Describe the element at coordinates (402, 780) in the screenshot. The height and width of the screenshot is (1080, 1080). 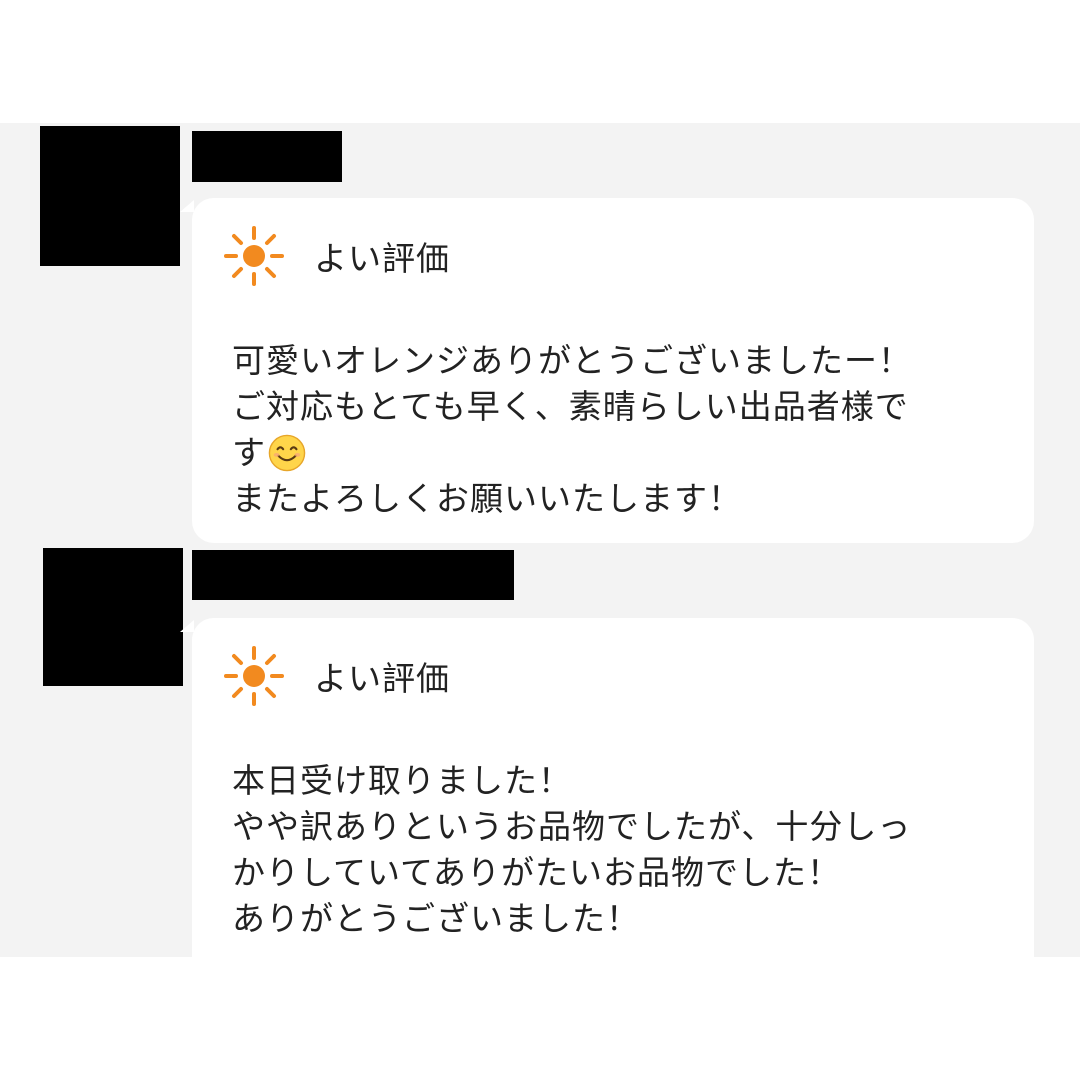
I see `comment-line: 本日受け取りました！` at that location.